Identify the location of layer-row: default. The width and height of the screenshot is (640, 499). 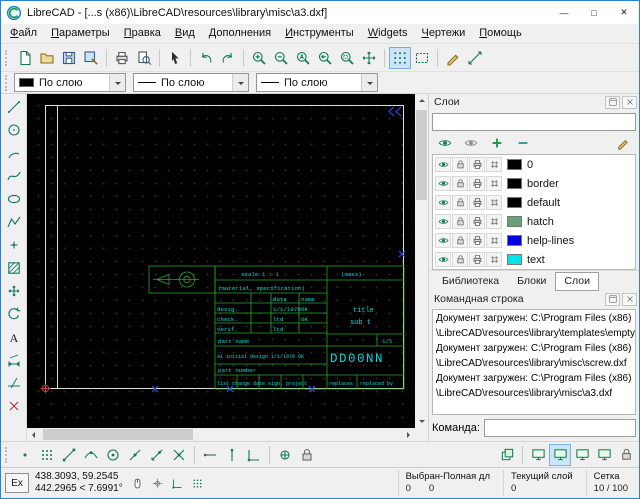
(534, 202).